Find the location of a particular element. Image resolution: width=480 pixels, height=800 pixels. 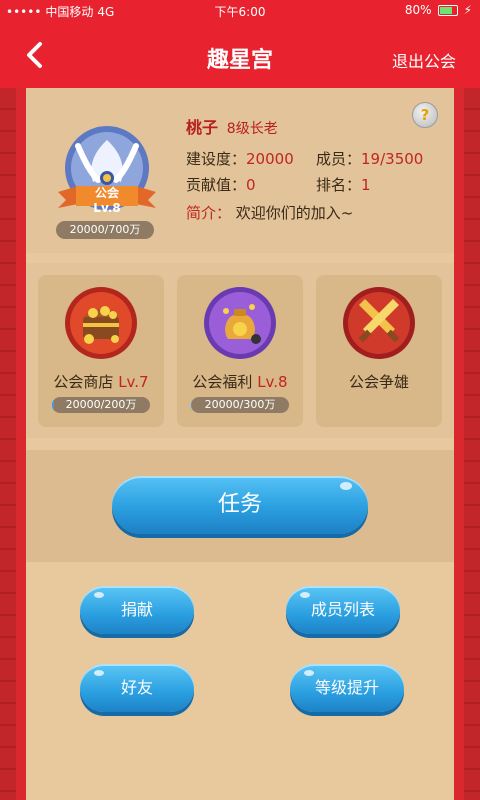

exit-guild-button: 退出公会 is located at coordinates (424, 60).